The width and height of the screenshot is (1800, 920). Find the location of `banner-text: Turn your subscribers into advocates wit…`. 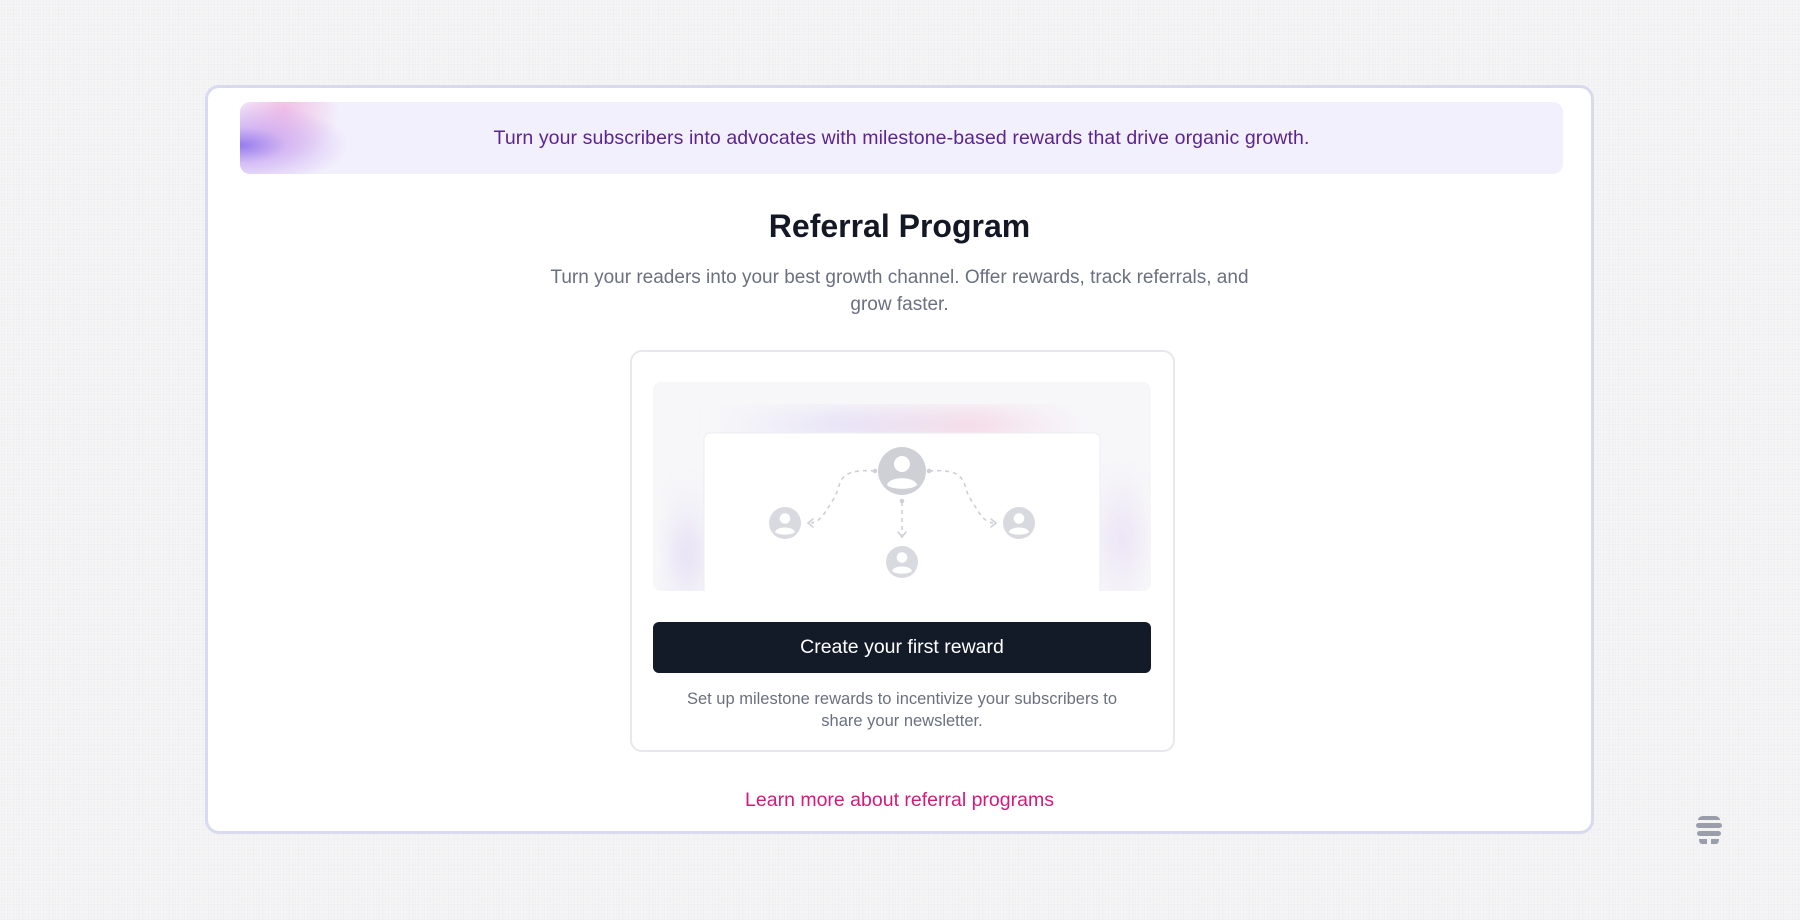

banner-text: Turn your subscribers into advocates wit… is located at coordinates (901, 137).